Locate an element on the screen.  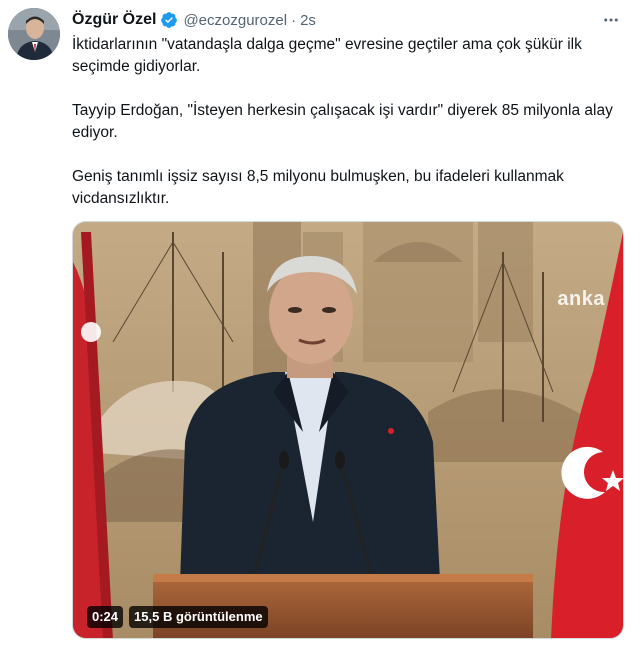
view-count: 15,5 B görüntülenme is located at coordinates (198, 617).